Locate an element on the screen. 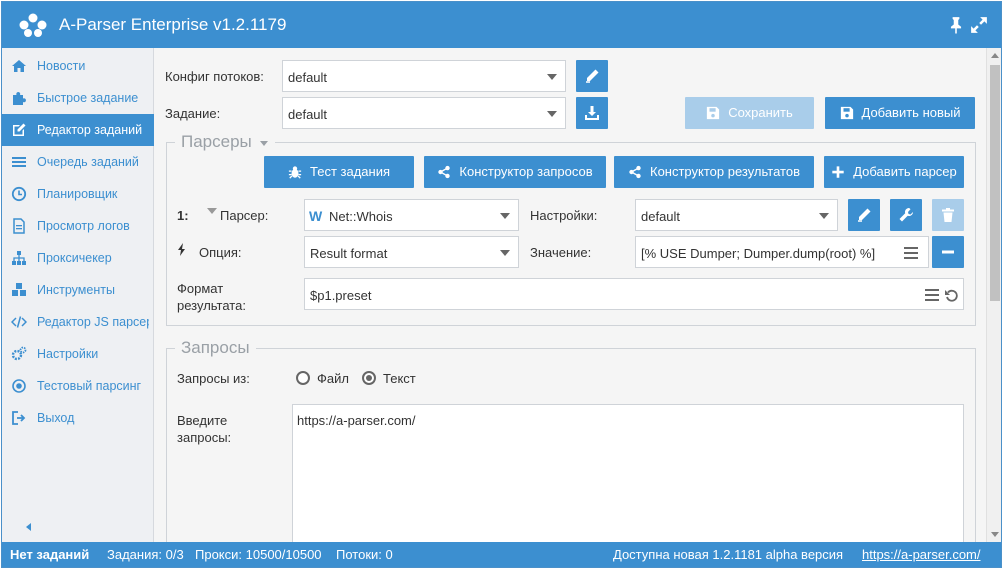 The width and height of the screenshot is (1004, 570). result-format-label-2: результата: is located at coordinates (211, 305).